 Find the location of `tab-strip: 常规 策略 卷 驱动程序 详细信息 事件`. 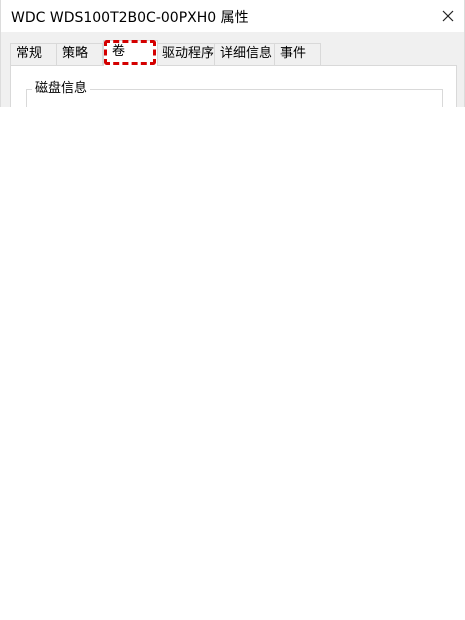

tab-strip: 常规 策略 卷 驱动程序 详细信息 事件 is located at coordinates (232, 49).